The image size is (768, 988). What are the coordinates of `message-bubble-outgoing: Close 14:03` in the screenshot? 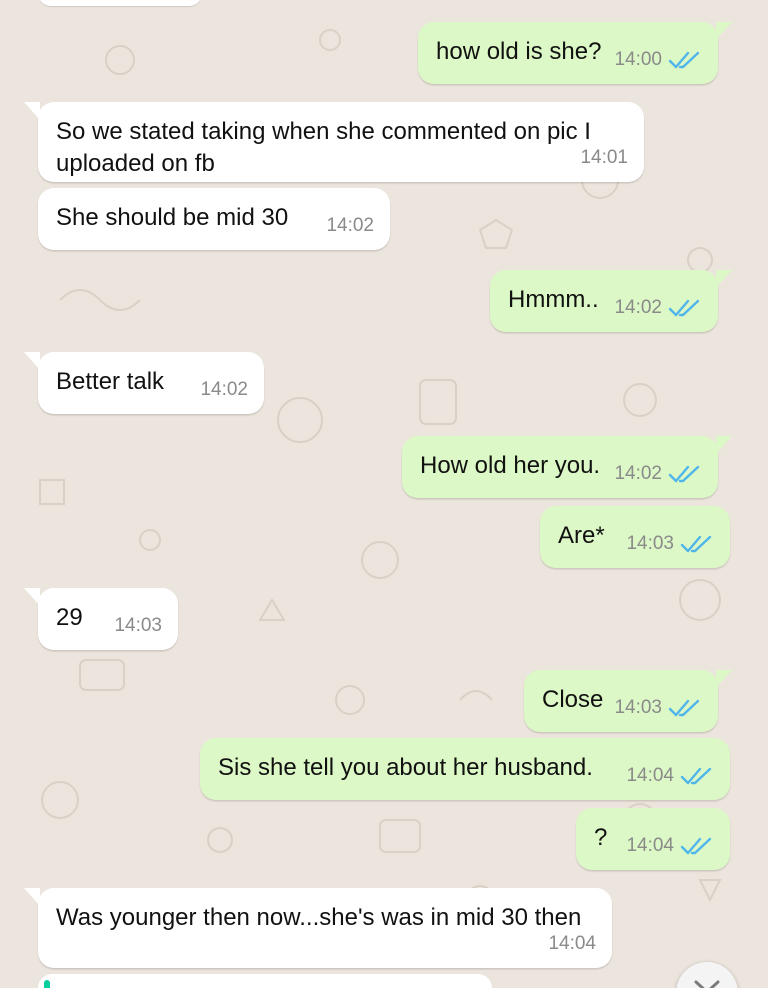 It's located at (628, 701).